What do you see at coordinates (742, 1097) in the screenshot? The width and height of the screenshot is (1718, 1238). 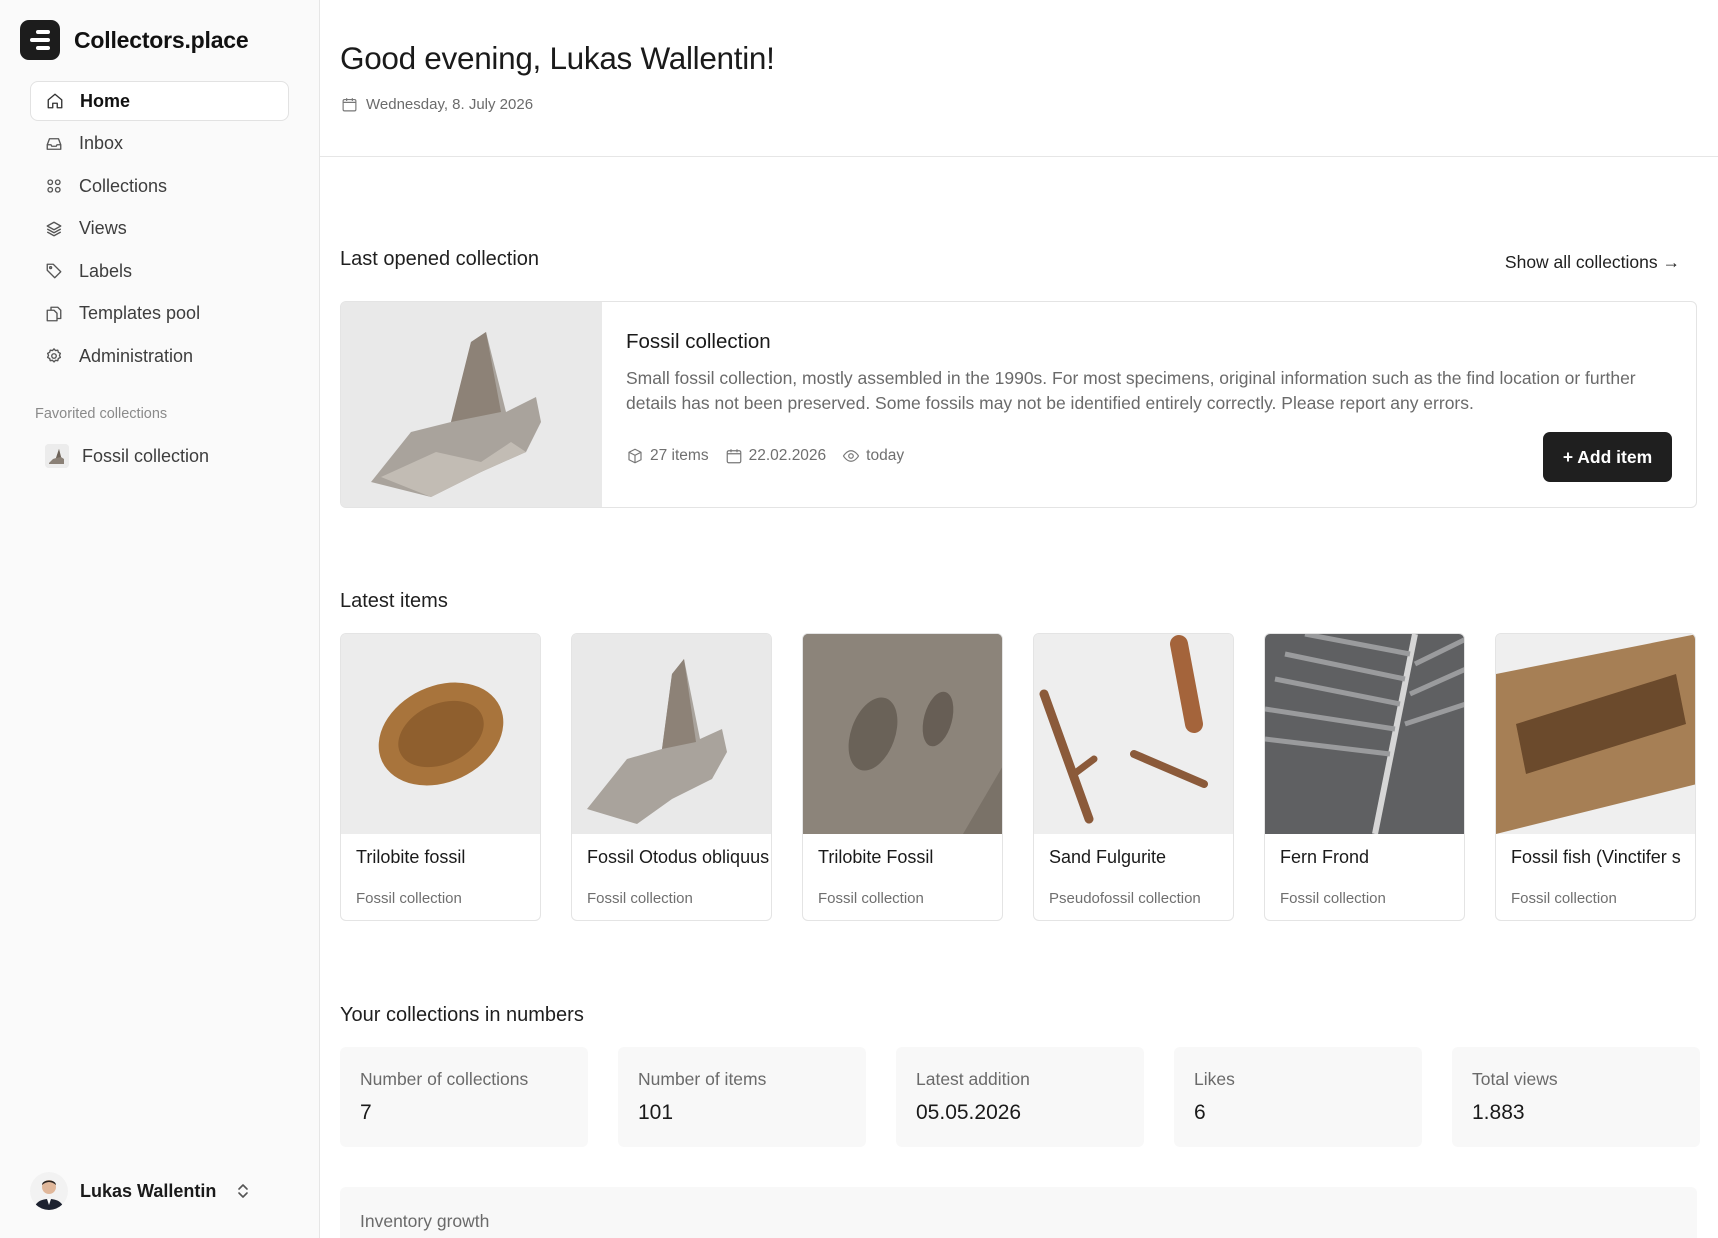 I see `stat-card-items: Number of items 101` at bounding box center [742, 1097].